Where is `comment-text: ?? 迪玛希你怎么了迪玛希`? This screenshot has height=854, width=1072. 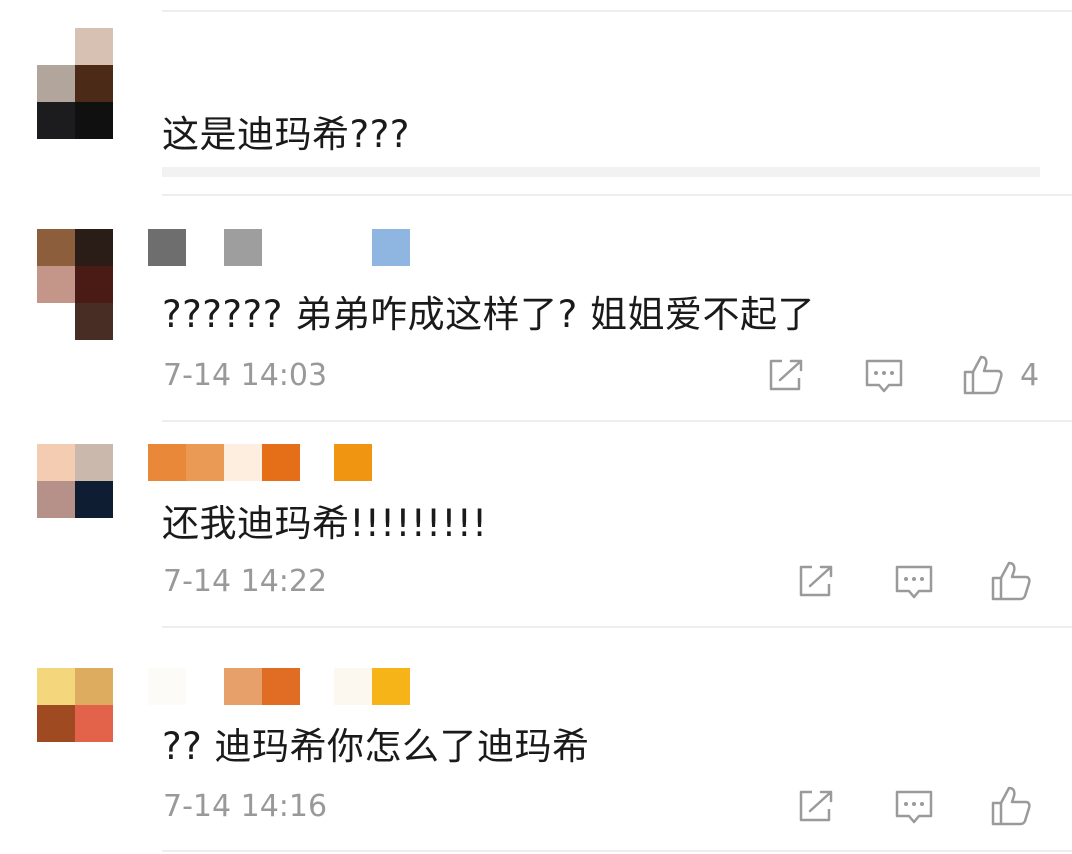
comment-text: ?? 迪玛希你怎么了迪玛希 is located at coordinates (376, 746).